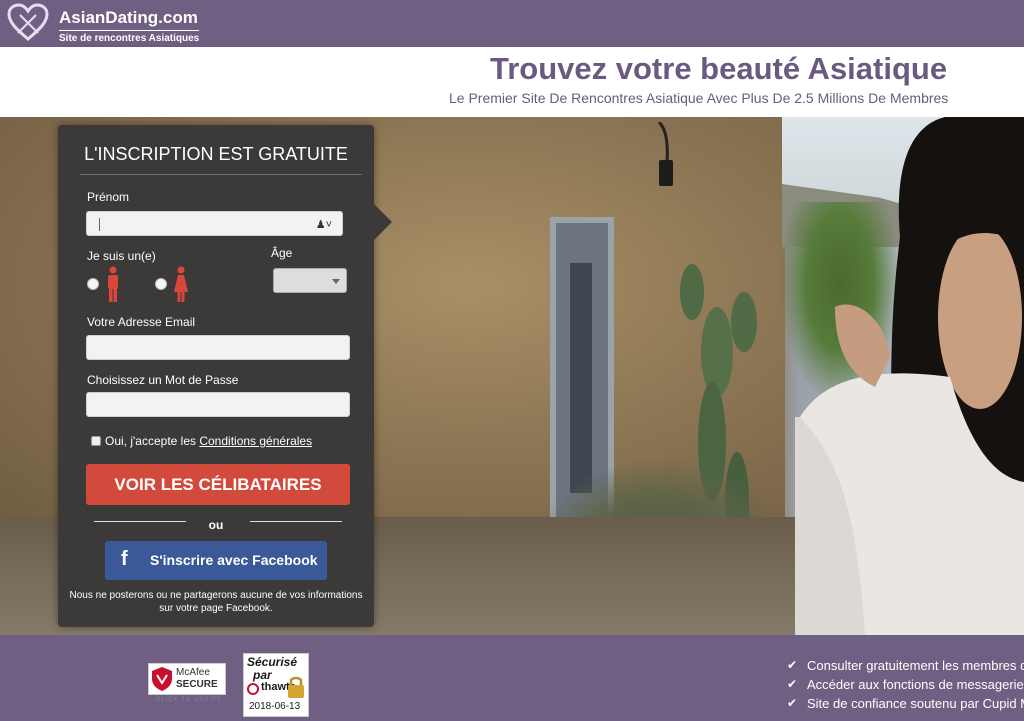 The width and height of the screenshot is (1024, 721). I want to click on thawte-date: 2018-06-13, so click(275, 706).